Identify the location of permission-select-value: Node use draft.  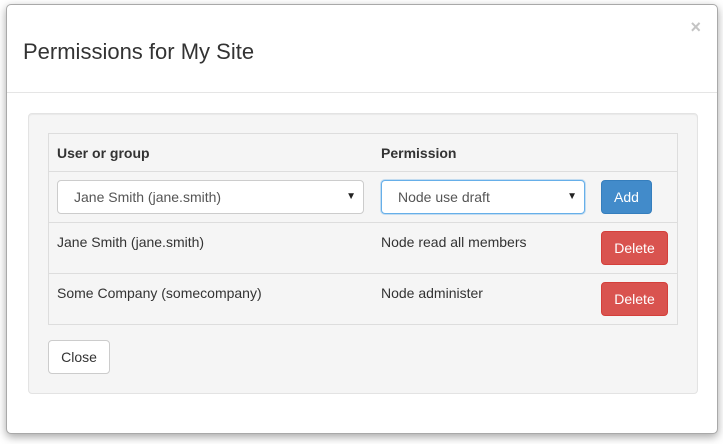
(444, 197).